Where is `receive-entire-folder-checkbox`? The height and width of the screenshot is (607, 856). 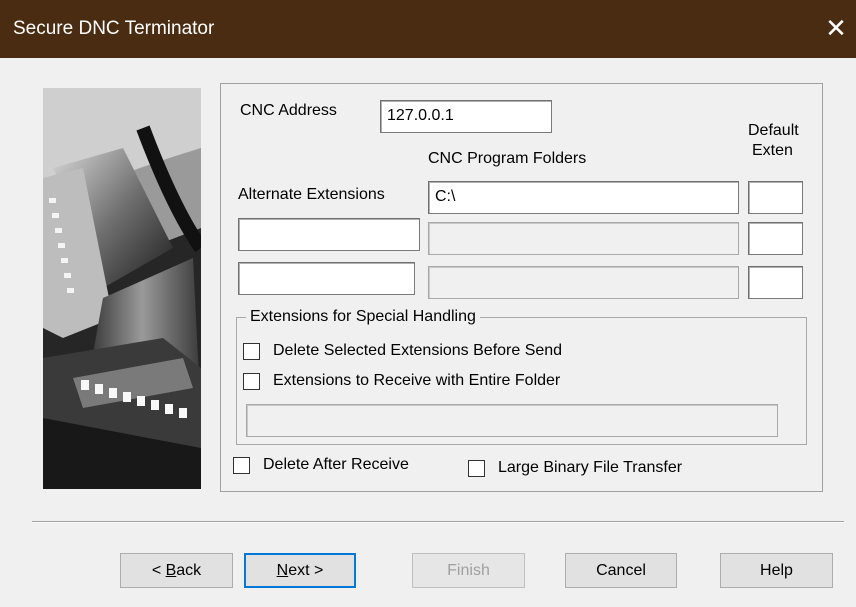
receive-entire-folder-checkbox is located at coordinates (251, 381).